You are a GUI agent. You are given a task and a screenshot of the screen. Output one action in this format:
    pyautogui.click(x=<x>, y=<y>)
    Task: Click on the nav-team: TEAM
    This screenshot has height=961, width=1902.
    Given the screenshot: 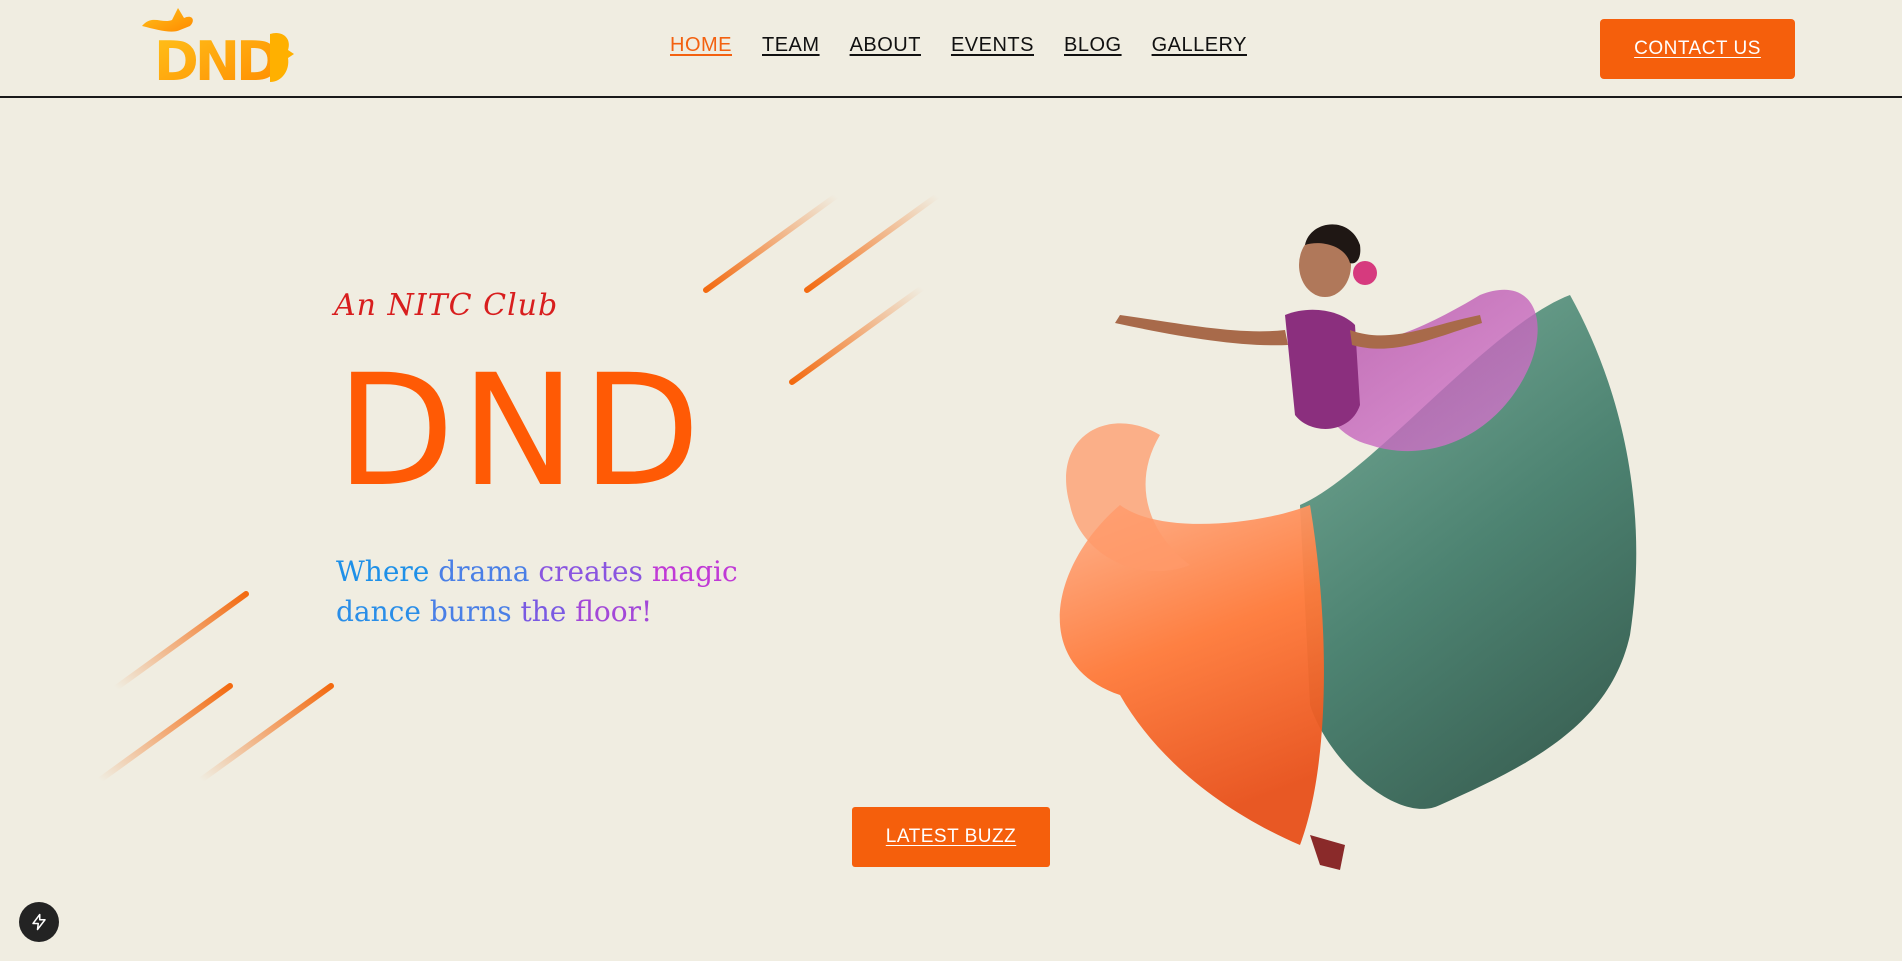 What is the action you would take?
    pyautogui.click(x=791, y=45)
    